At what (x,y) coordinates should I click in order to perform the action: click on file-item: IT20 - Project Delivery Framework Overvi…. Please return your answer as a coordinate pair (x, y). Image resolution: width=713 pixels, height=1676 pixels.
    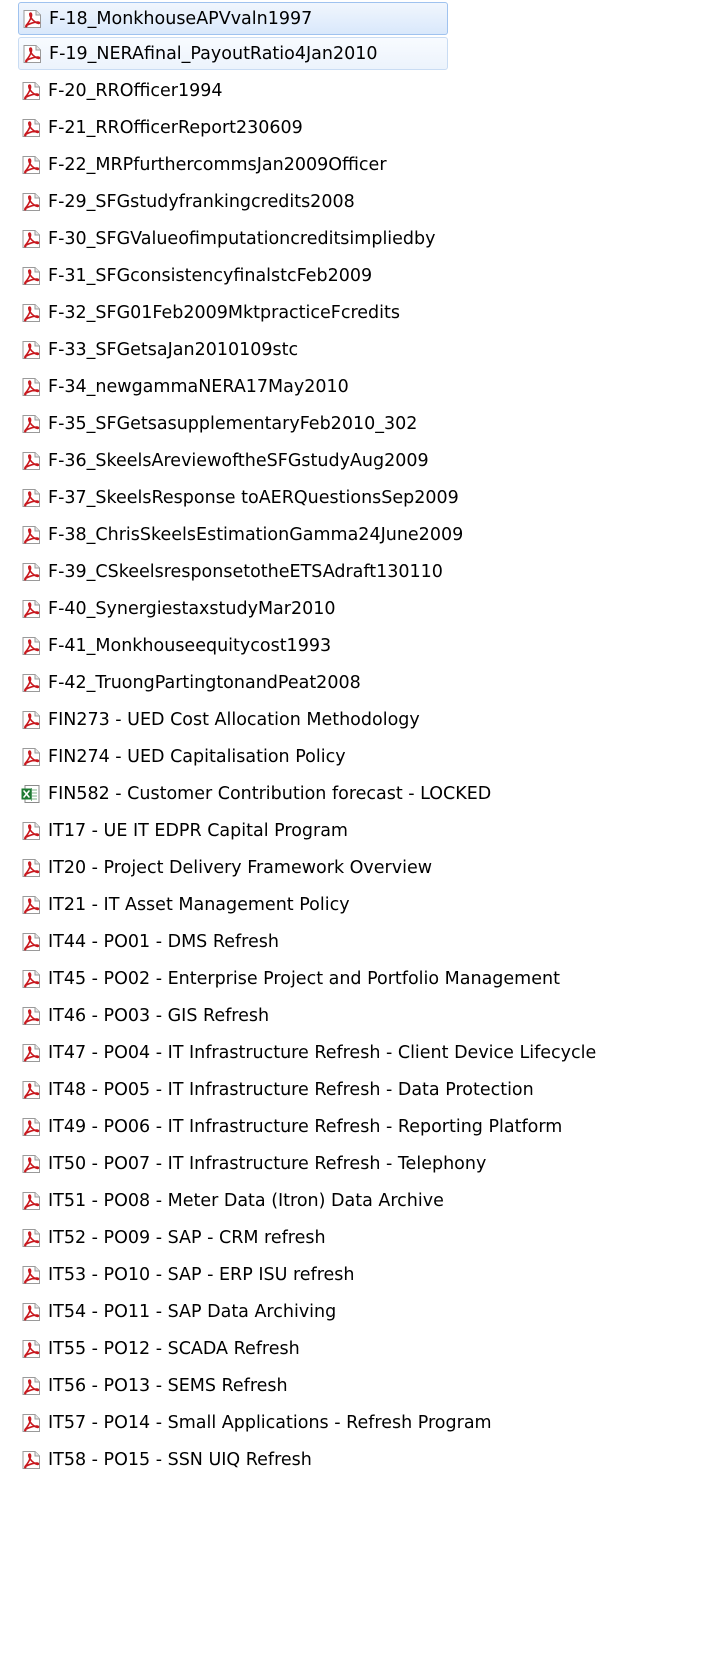
    Looking at the image, I should click on (365, 867).